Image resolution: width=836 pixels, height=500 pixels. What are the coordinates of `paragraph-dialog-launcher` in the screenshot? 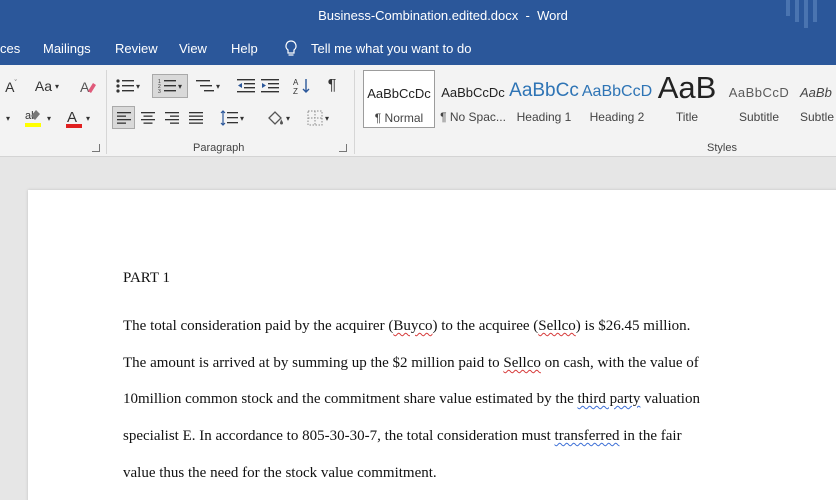 It's located at (343, 148).